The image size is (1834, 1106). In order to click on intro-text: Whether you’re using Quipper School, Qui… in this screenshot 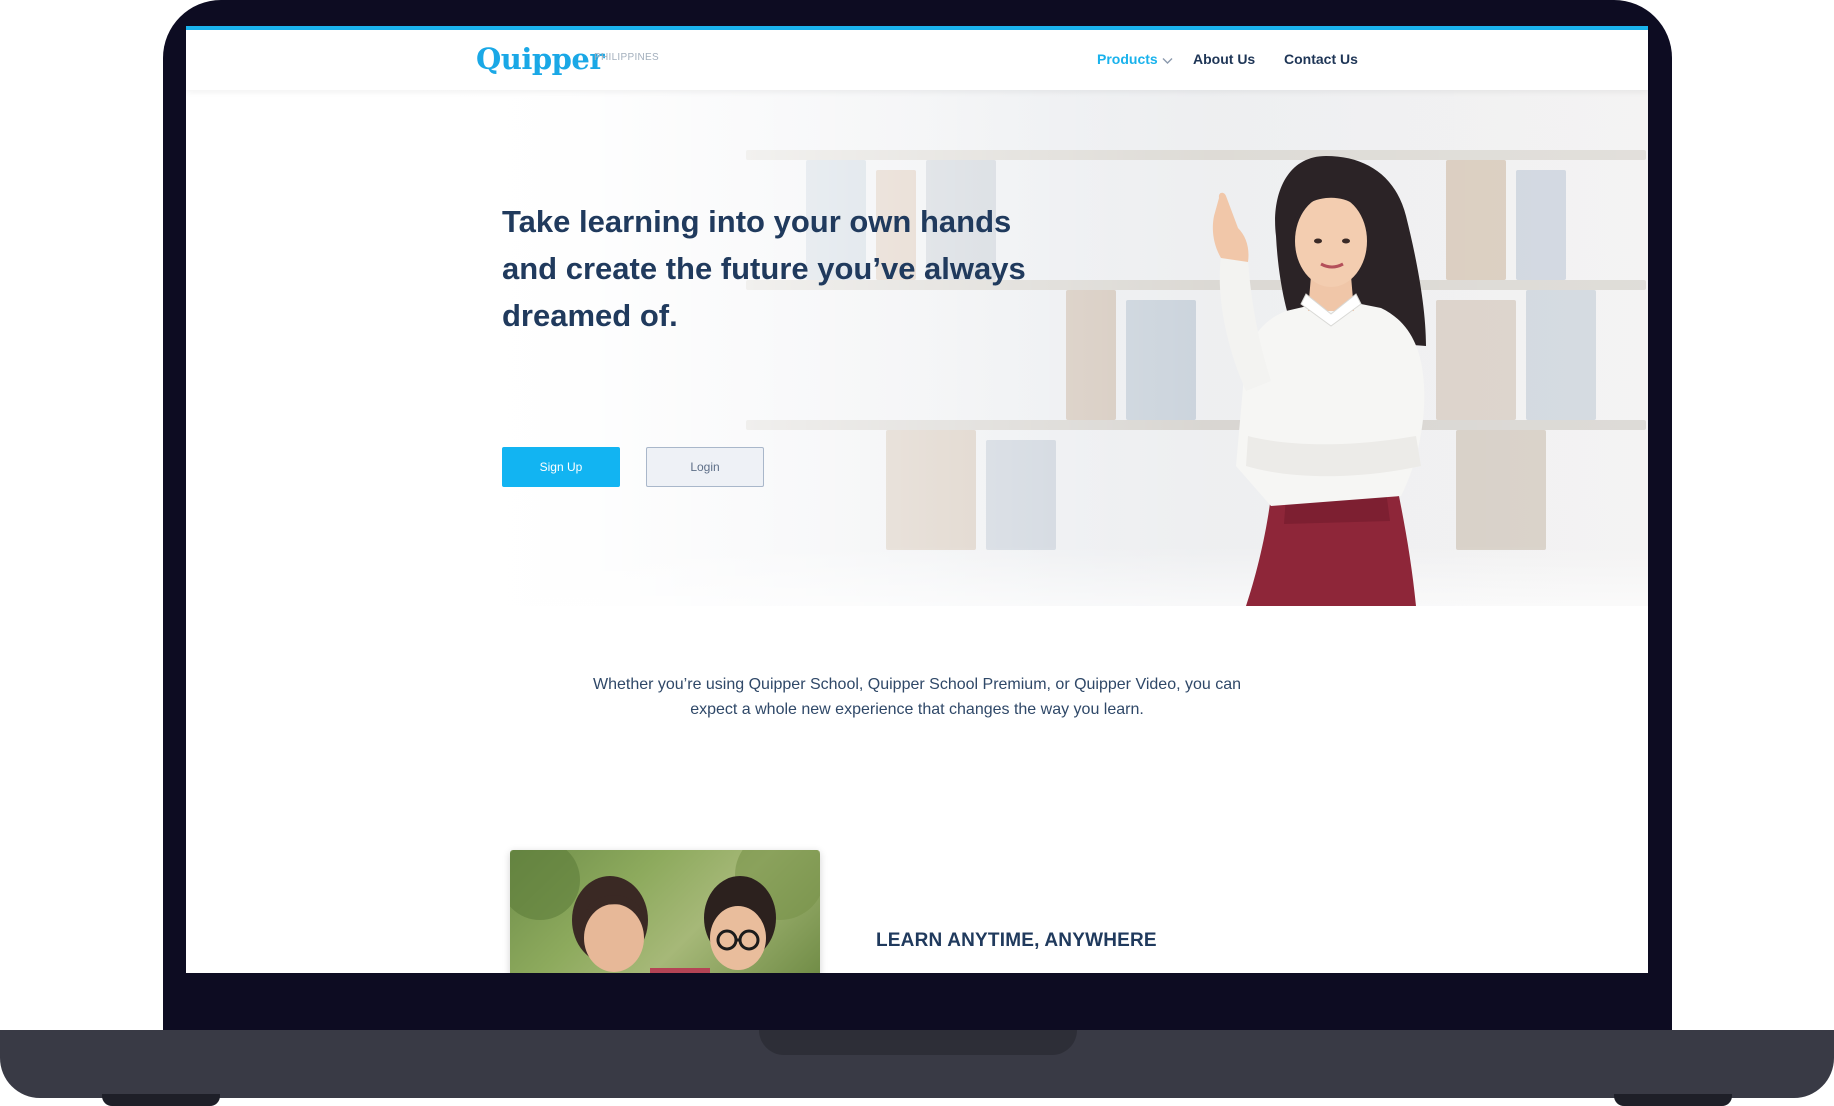, I will do `click(917, 697)`.